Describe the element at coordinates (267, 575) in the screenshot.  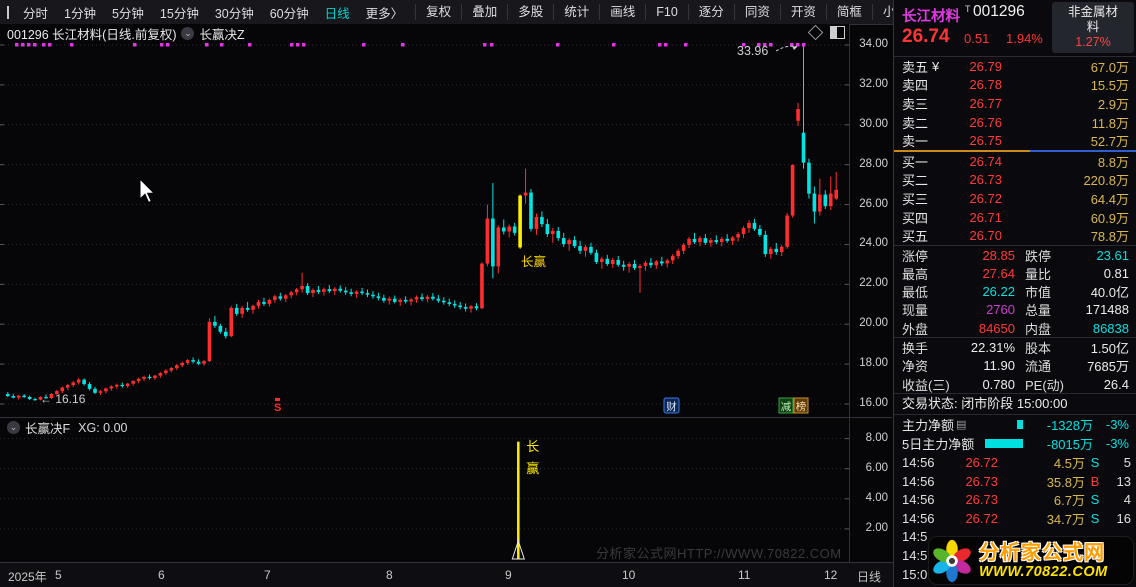
I see `axis-month-label: 7` at that location.